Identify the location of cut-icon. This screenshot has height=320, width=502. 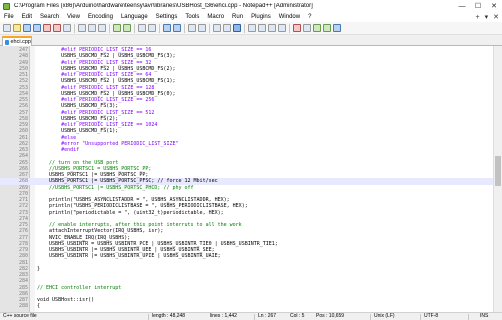
(82, 28).